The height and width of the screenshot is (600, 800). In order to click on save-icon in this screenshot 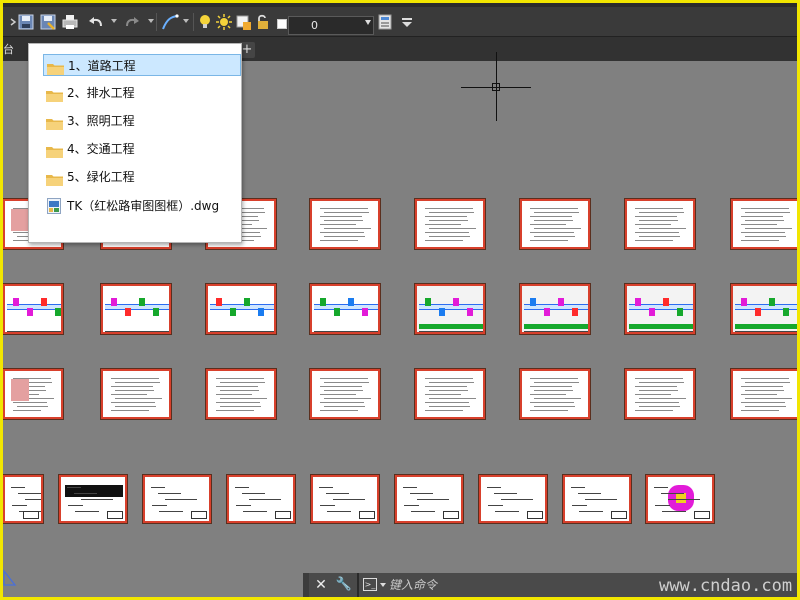, I will do `click(26, 22)`.